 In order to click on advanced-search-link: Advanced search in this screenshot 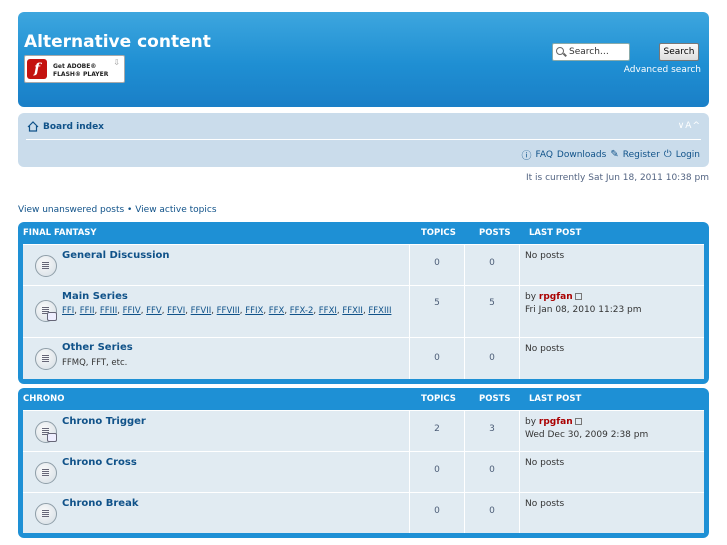, I will do `click(662, 70)`.